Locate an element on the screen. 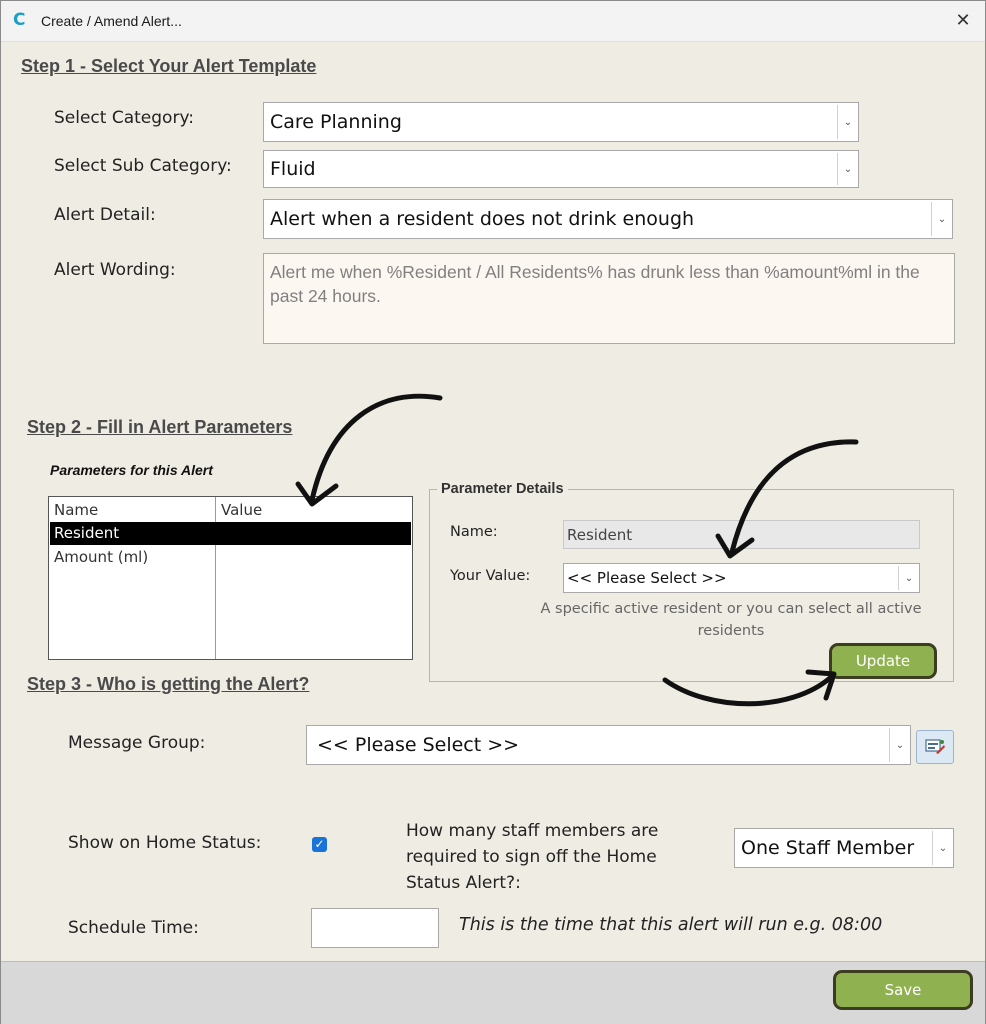  staff-count-value: One Staff Member is located at coordinates (828, 848).